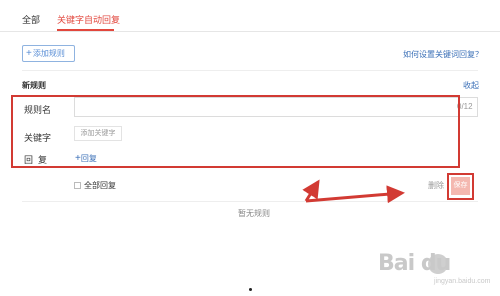 The image size is (500, 296). I want to click on empty-state-text: 暂无规则, so click(254, 213).